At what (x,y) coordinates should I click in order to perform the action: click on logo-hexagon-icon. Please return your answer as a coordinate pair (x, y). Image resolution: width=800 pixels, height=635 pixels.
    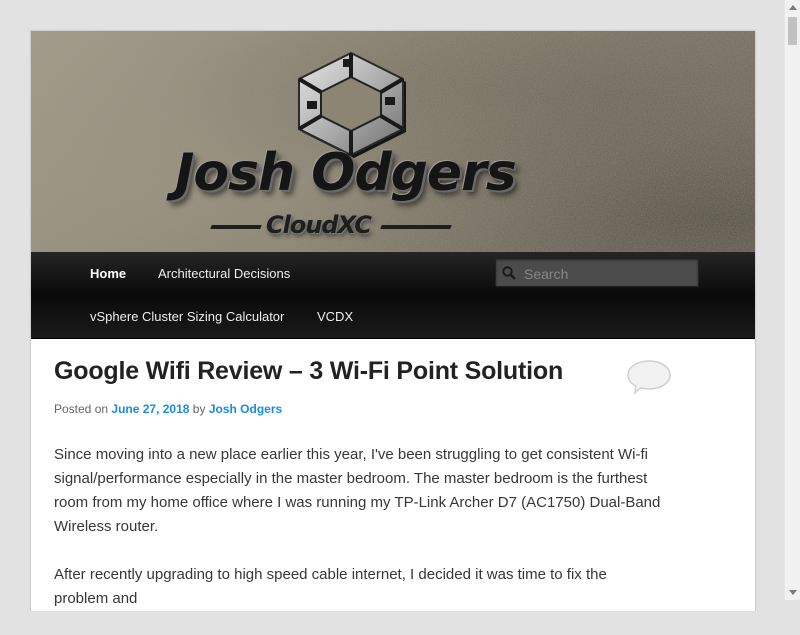
    Looking at the image, I should click on (351, 104).